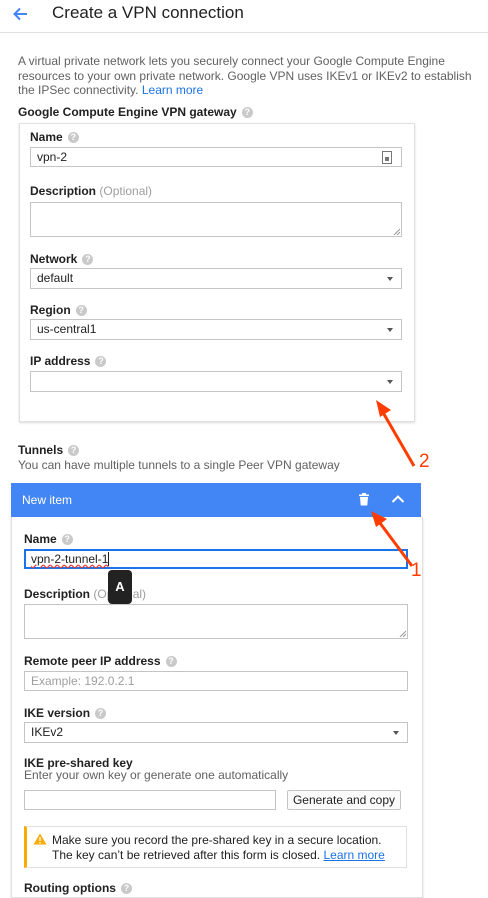  I want to click on annotation-arrows, so click(393, 483).